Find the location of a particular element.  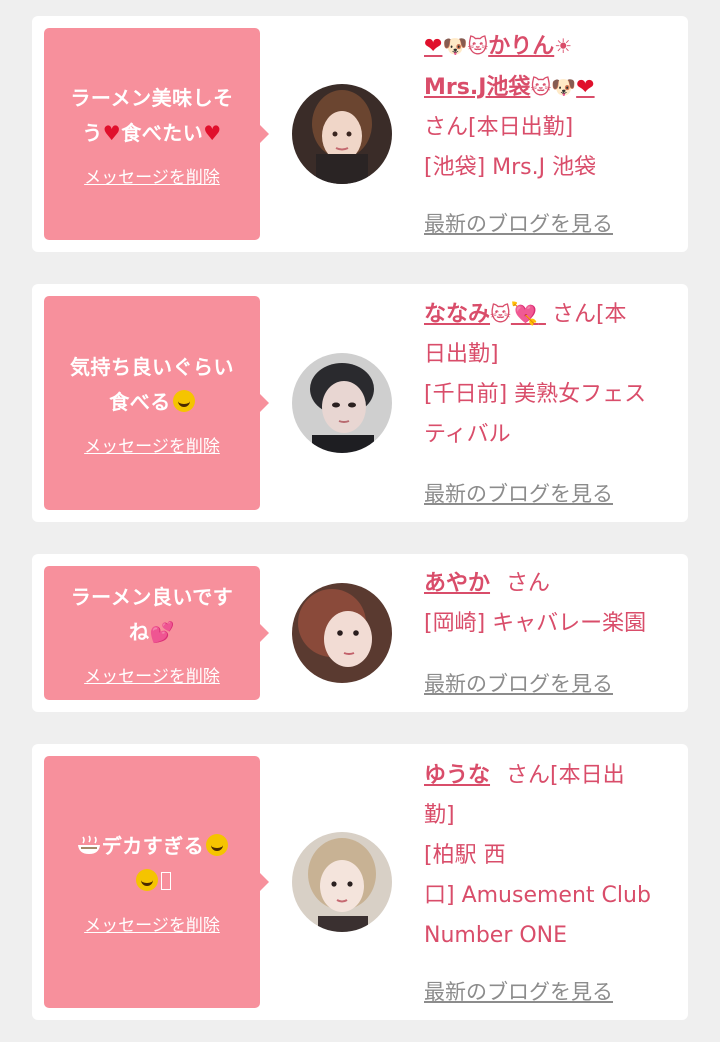

message-text: ラーメン美味しそ う♥食べたい♥ is located at coordinates (152, 115).